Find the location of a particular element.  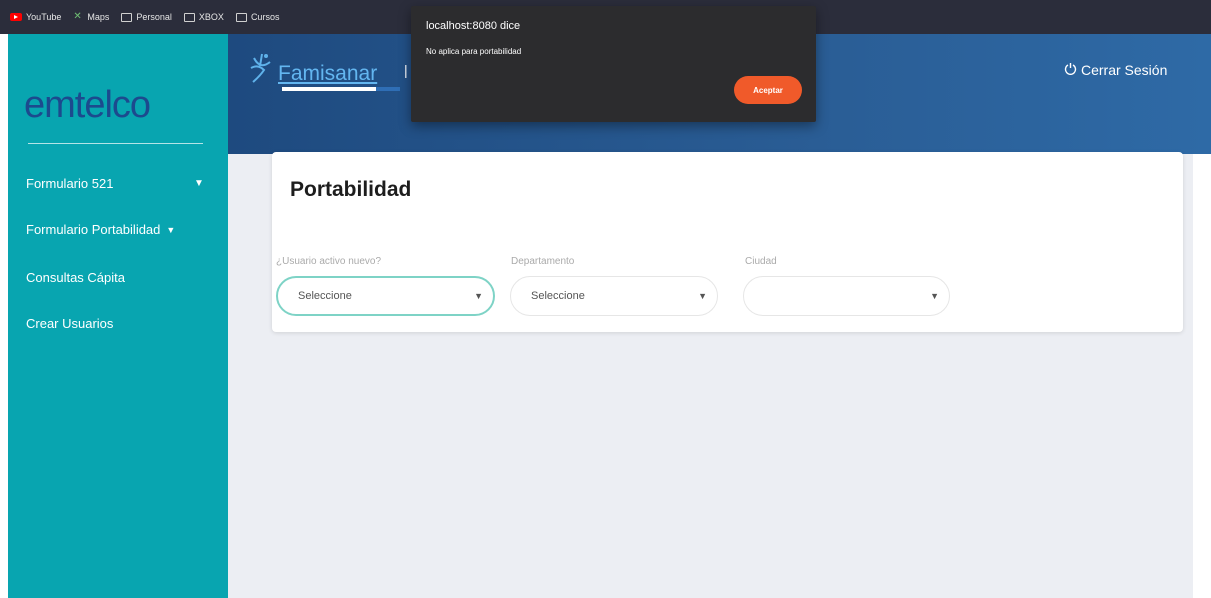

brand-underline-accent is located at coordinates (388, 89).